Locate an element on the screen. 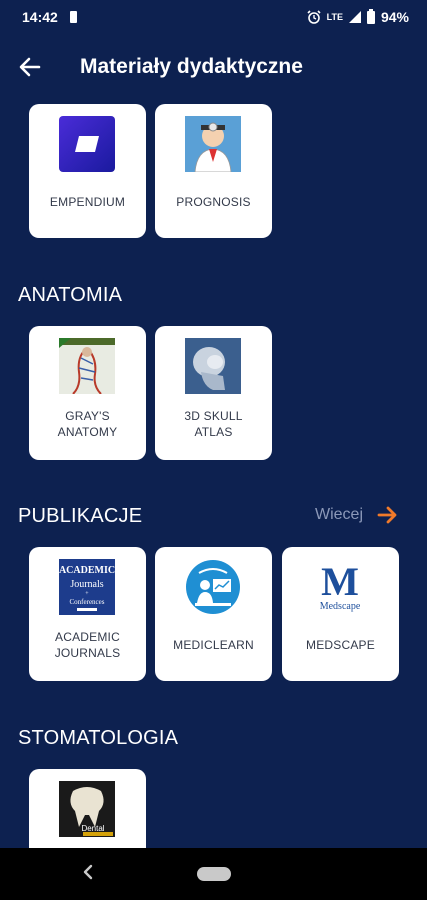 This screenshot has height=900, width=427. tile-mediclearn: MEDICLEARN is located at coordinates (213, 614).